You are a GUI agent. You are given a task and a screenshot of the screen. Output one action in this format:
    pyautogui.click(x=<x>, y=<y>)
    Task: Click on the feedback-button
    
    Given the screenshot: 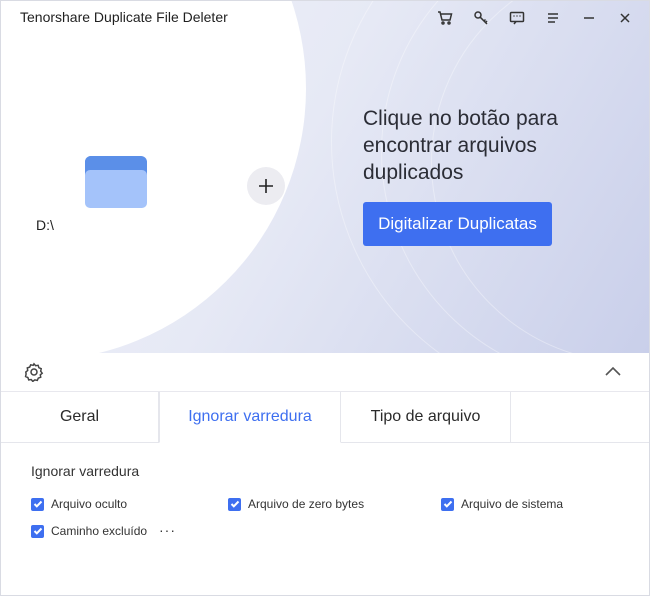 What is the action you would take?
    pyautogui.click(x=517, y=18)
    